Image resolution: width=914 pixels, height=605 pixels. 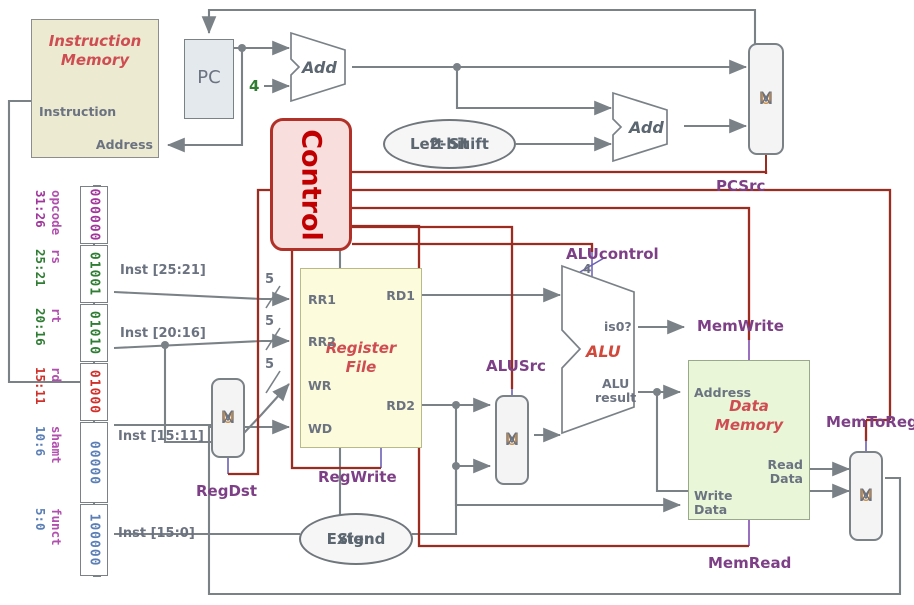 I want to click on pc-label: PC, so click(x=209, y=77).